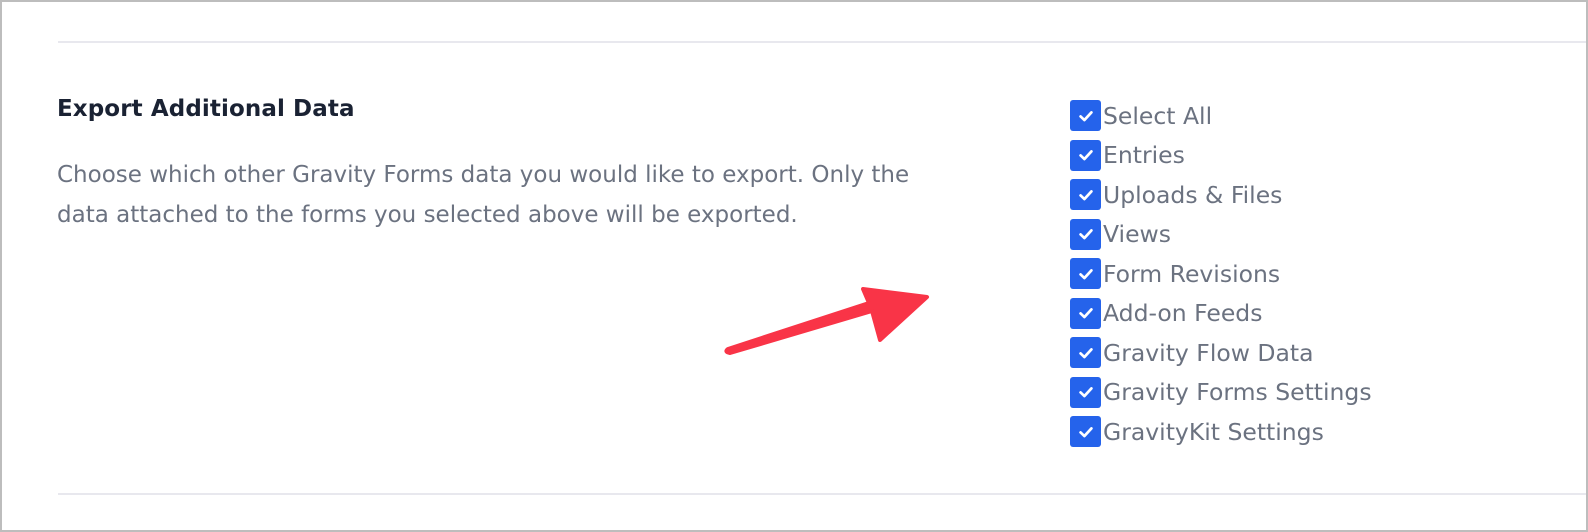  I want to click on option-views: Views, so click(1221, 235).